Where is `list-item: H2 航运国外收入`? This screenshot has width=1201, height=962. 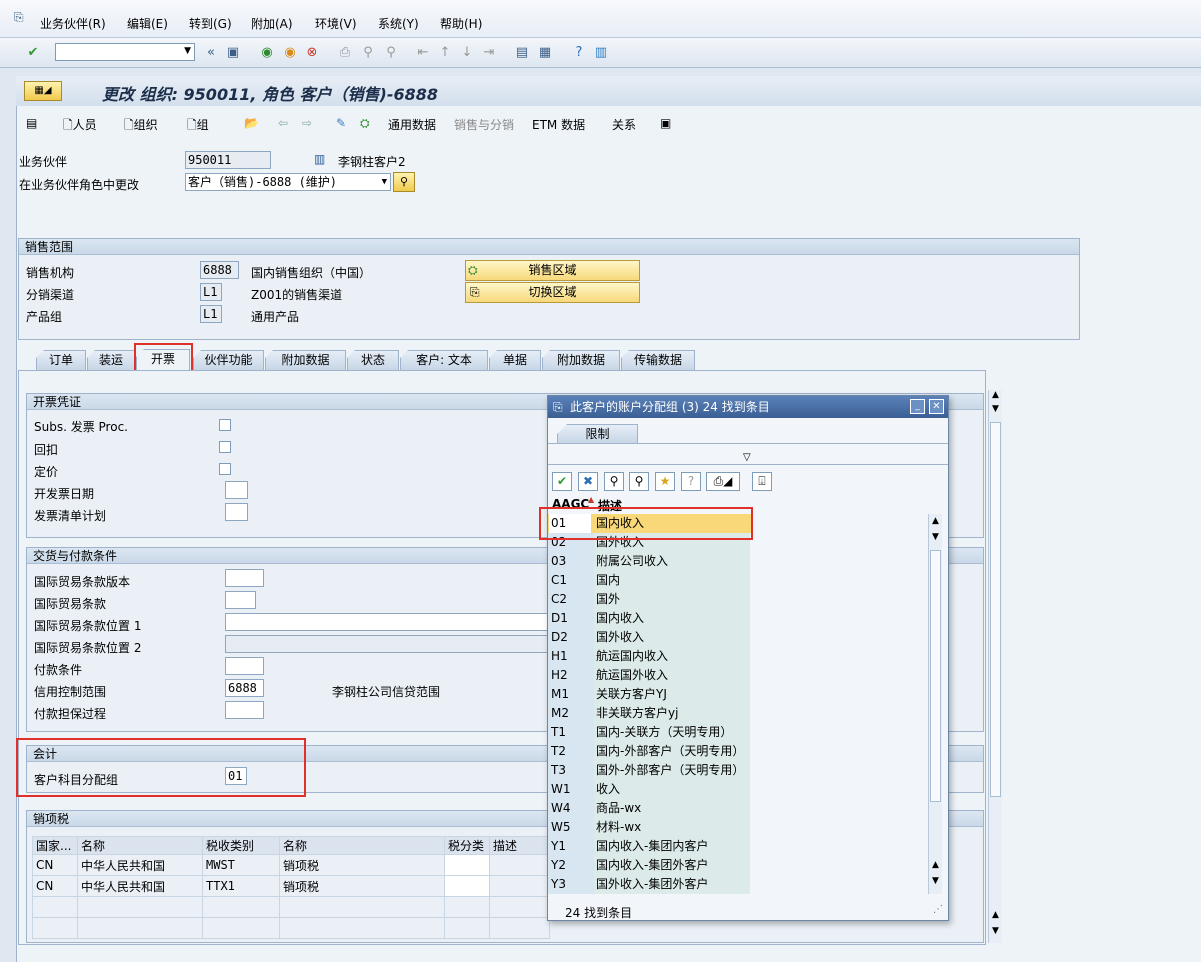
list-item: H2 航运国外收入 is located at coordinates (738, 675).